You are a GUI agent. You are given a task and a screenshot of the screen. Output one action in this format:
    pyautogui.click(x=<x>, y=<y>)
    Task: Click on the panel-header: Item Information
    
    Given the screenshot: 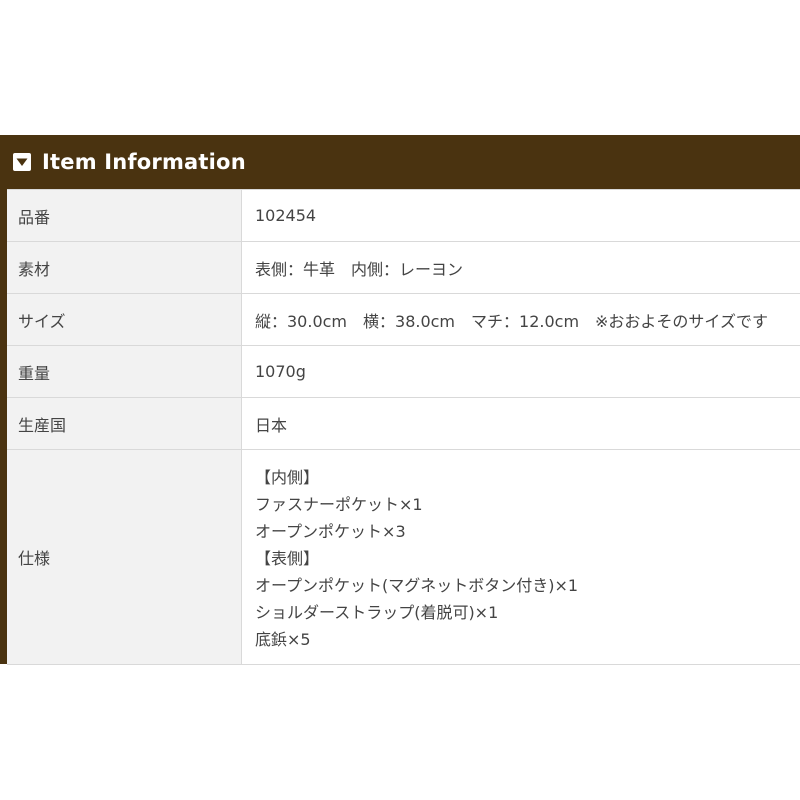 What is the action you would take?
    pyautogui.click(x=400, y=162)
    